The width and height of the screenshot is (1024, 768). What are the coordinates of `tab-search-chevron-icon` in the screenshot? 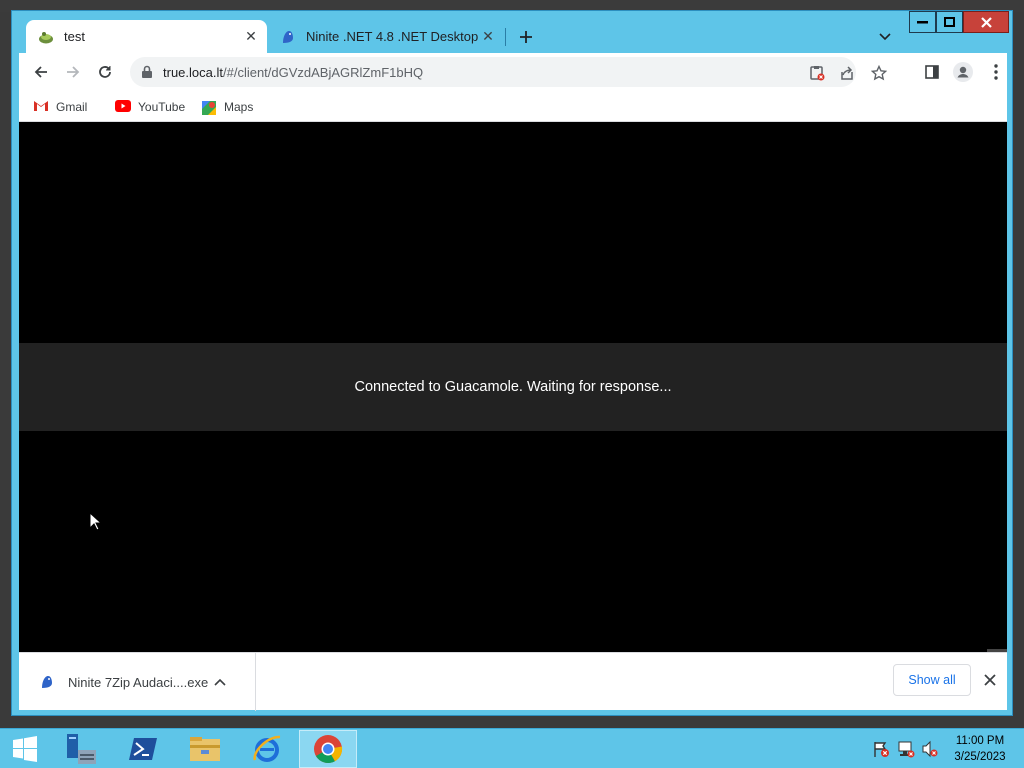 It's located at (885, 37).